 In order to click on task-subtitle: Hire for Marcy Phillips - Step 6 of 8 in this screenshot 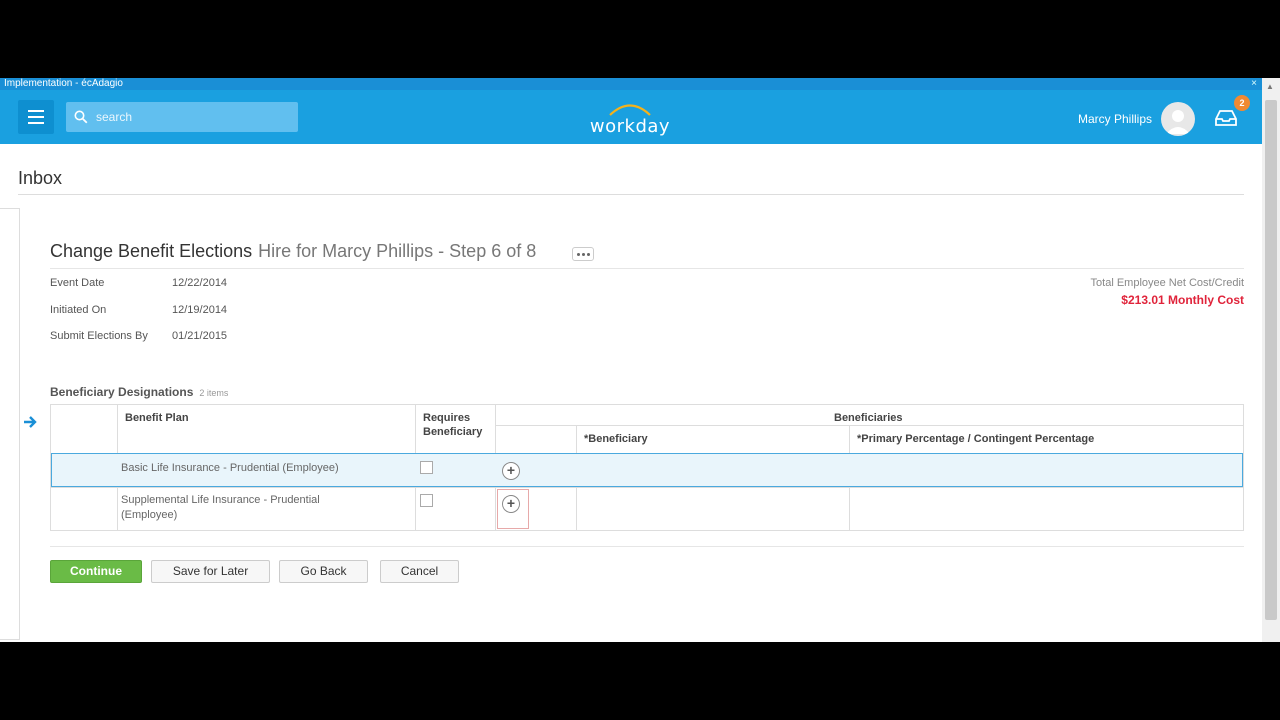, I will do `click(397, 251)`.